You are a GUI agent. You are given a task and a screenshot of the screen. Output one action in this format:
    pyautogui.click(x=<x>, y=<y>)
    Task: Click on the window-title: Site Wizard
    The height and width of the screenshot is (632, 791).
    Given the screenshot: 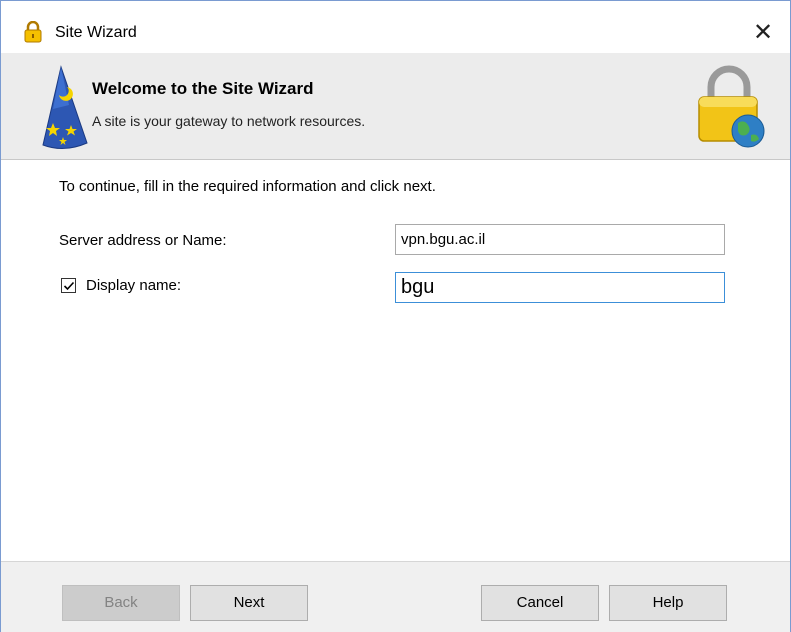 What is the action you would take?
    pyautogui.click(x=96, y=32)
    